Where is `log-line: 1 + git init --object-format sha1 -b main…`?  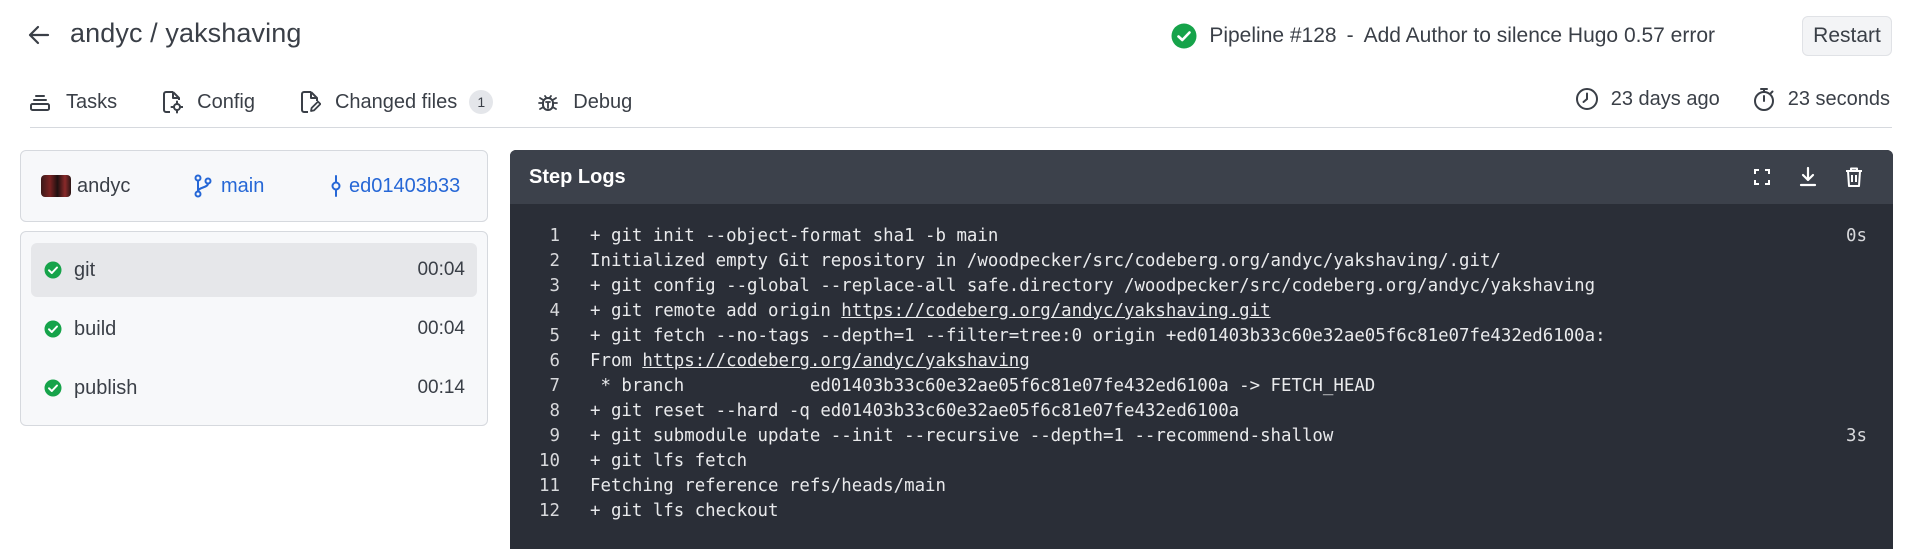
log-line: 1 + git init --object-format sha1 -b main… is located at coordinates (1201, 236).